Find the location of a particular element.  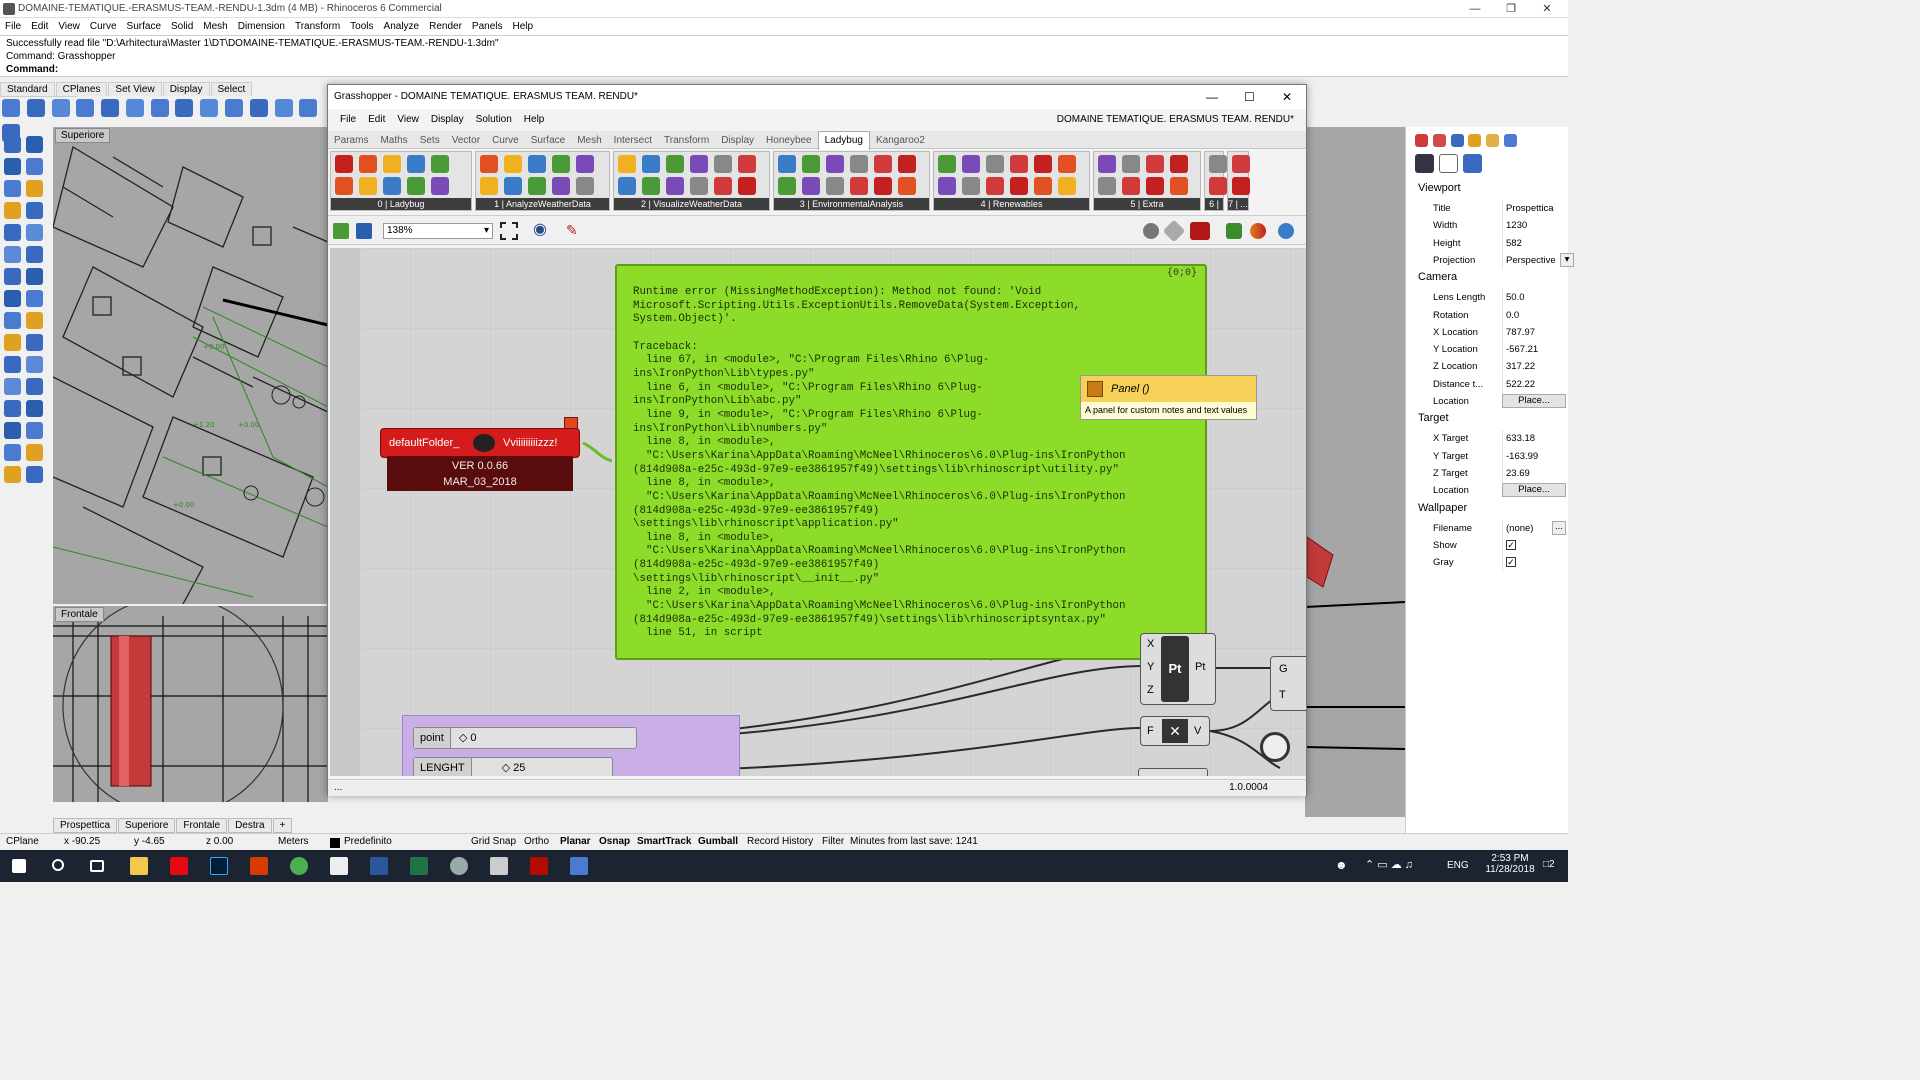

property-checkbox: ✓ is located at coordinates (1535, 563).